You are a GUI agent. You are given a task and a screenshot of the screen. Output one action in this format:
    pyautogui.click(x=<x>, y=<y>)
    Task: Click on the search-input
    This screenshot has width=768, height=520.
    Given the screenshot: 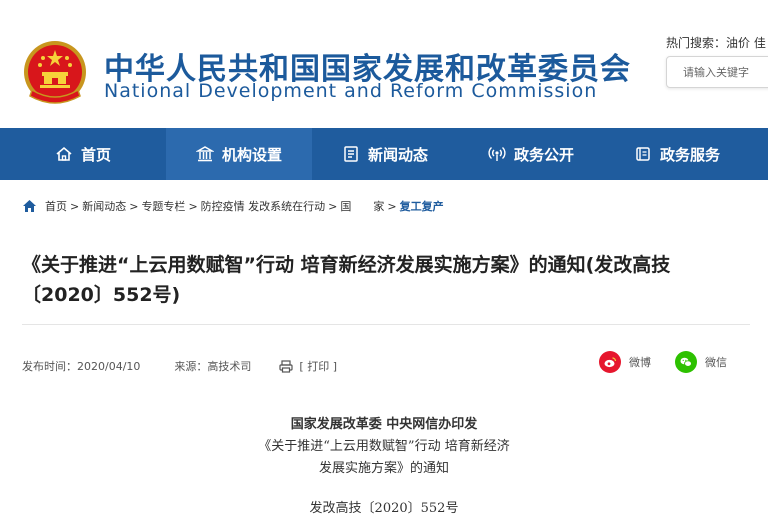 What is the action you would take?
    pyautogui.click(x=717, y=72)
    